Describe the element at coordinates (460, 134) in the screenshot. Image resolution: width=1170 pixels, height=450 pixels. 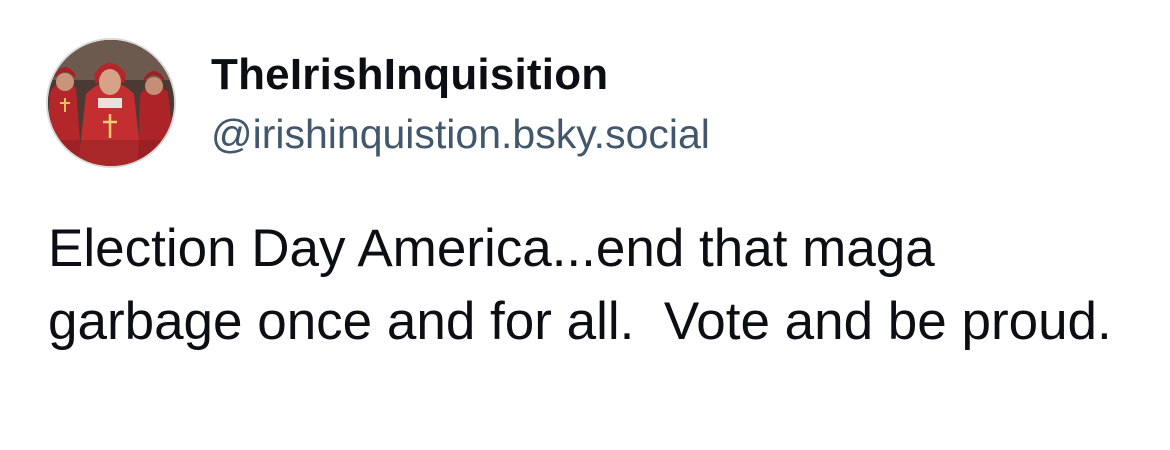
I see `author-handle: @irishinquistion.bsky.social` at that location.